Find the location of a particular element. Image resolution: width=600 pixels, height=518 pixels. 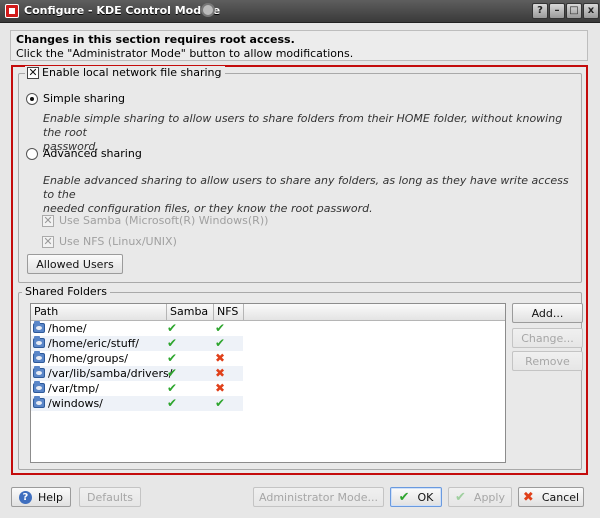

enable-sharing-checkbox: ✕ is located at coordinates (33, 72).